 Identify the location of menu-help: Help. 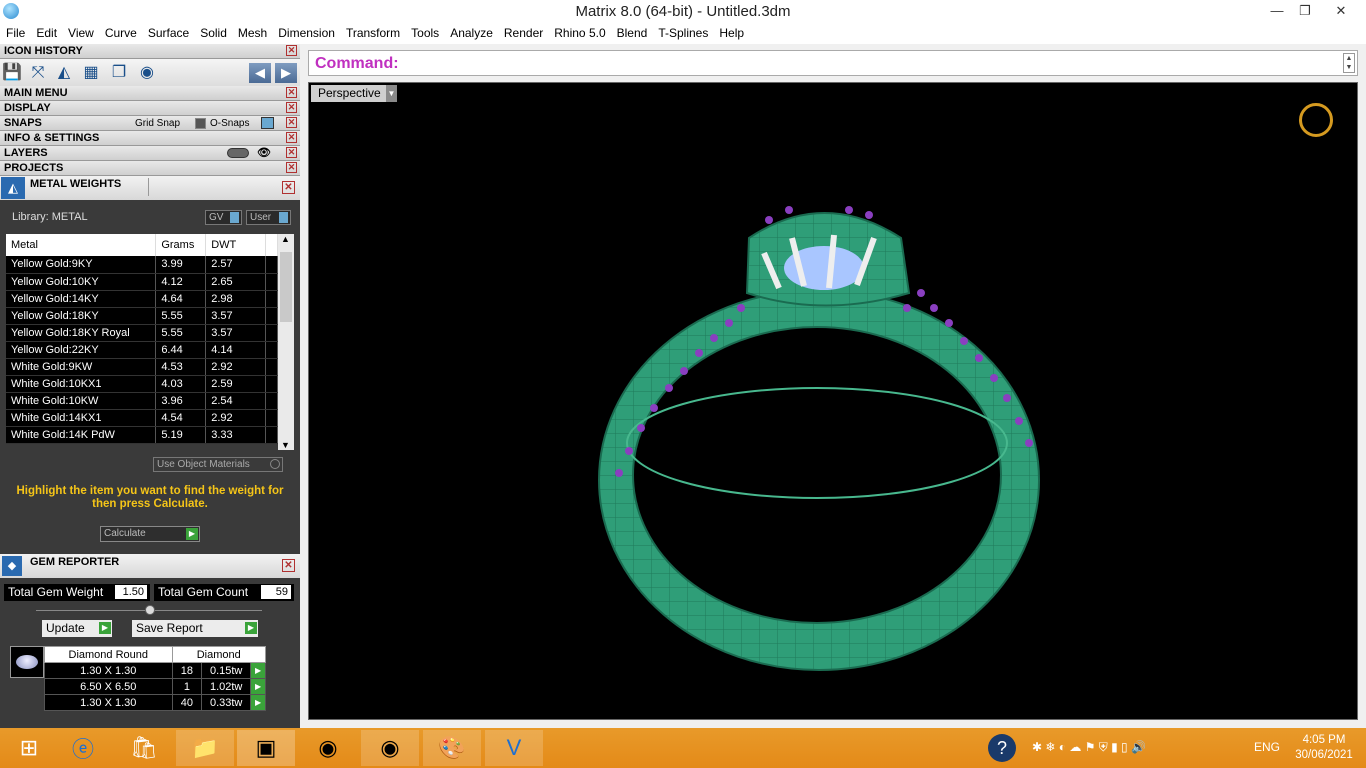
(731, 31).